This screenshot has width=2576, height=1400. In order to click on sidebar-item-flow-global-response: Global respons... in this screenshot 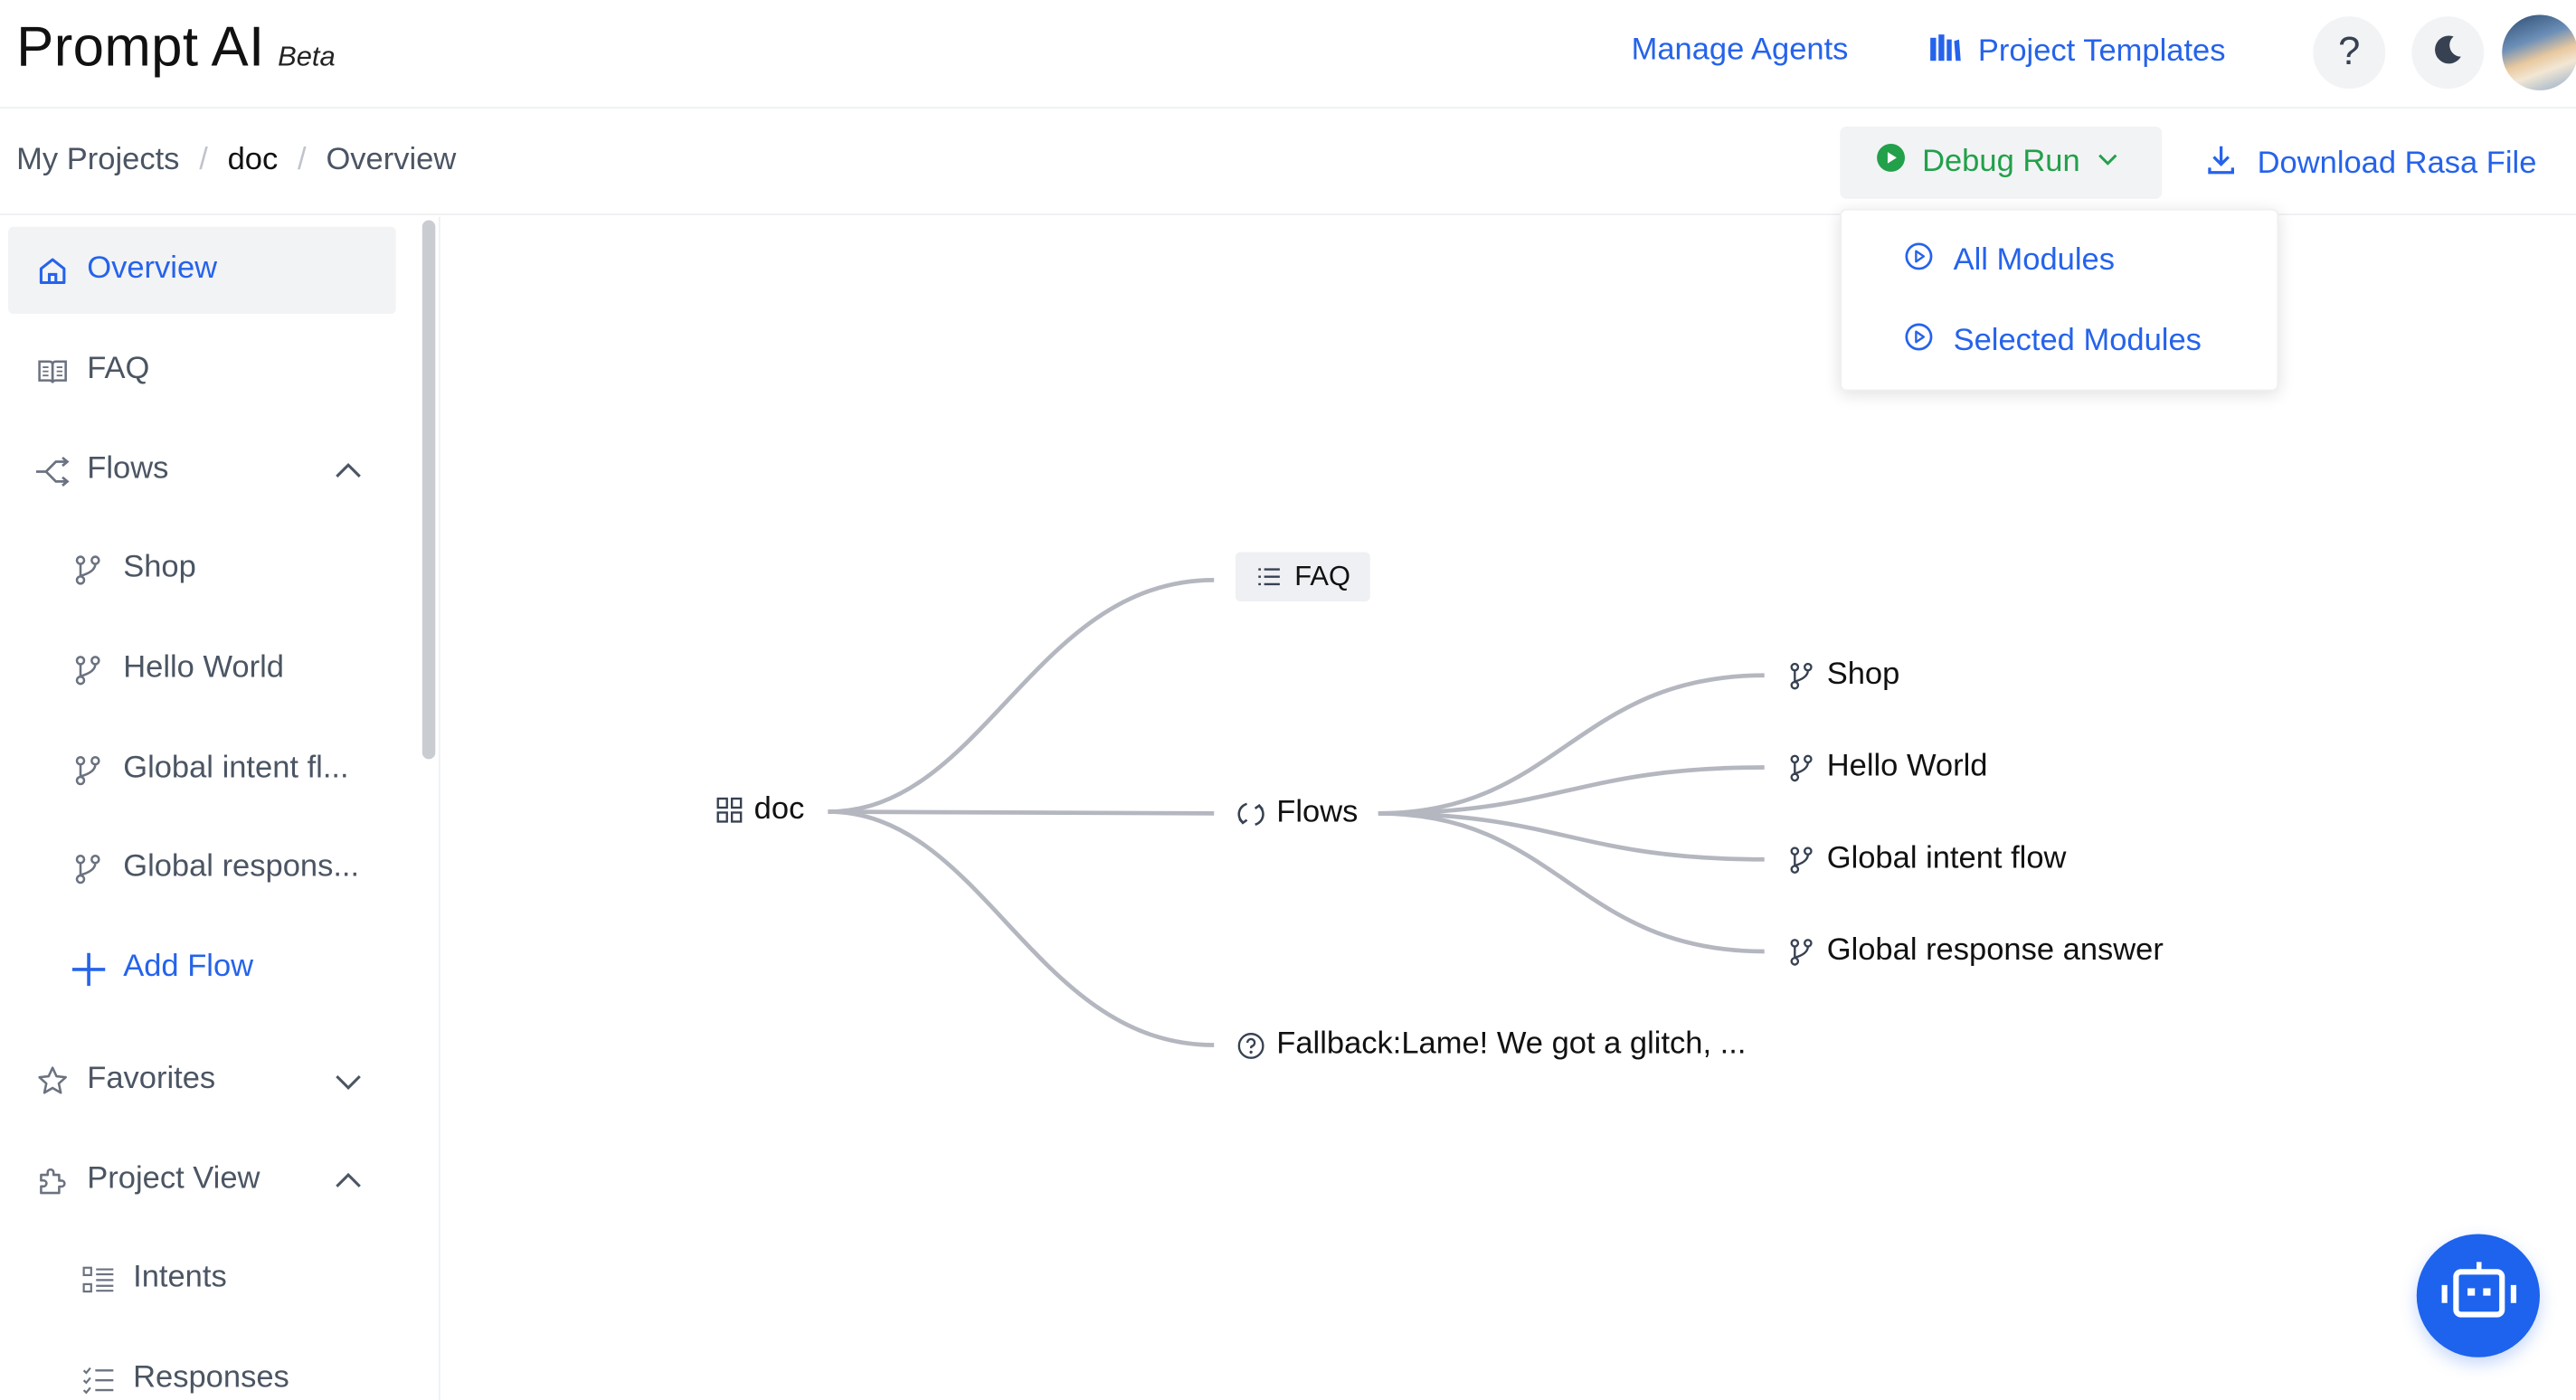, I will do `click(202, 868)`.